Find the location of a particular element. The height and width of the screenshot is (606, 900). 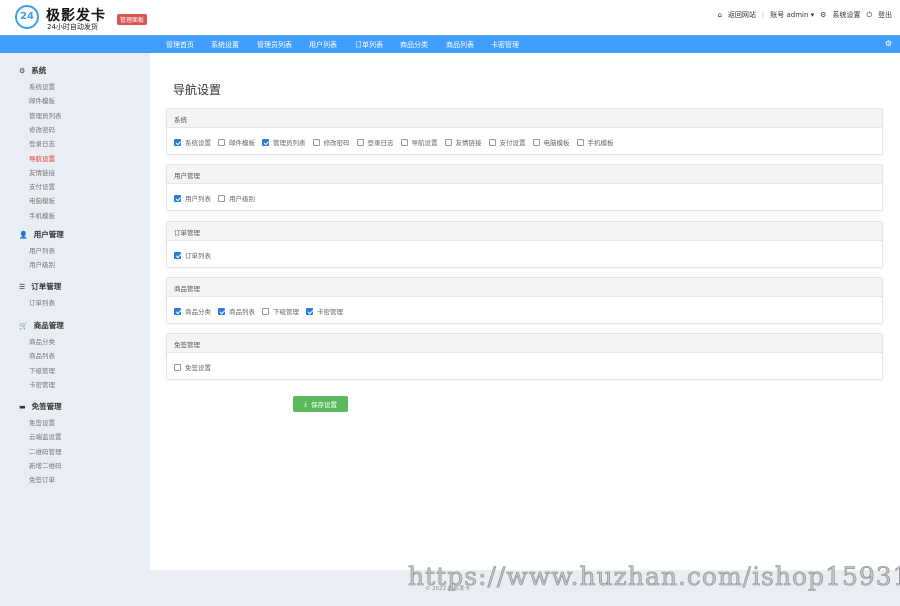

nav-item: 管理员列表 is located at coordinates (274, 45).